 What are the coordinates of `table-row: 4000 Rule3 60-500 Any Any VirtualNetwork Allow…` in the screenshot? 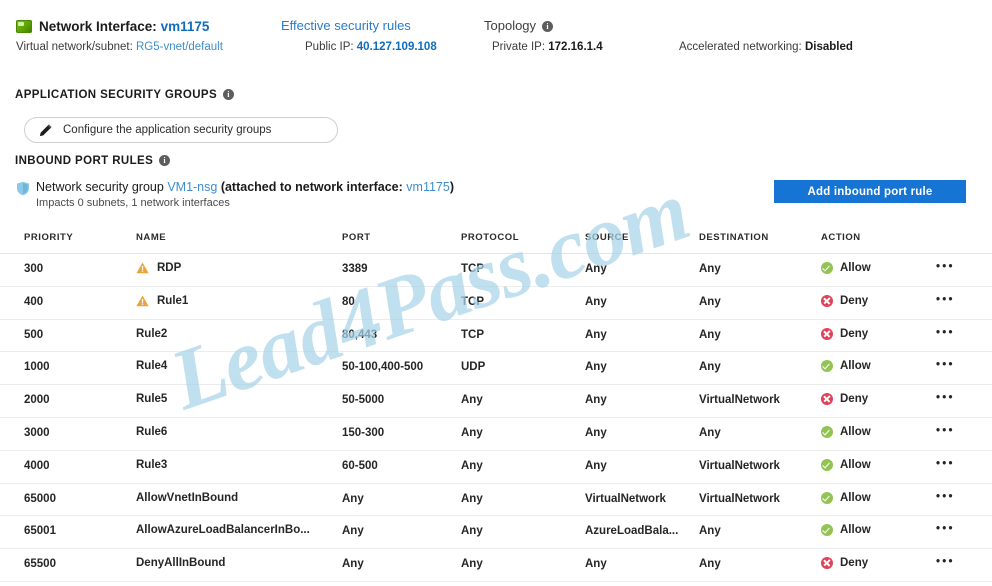 It's located at (496, 467).